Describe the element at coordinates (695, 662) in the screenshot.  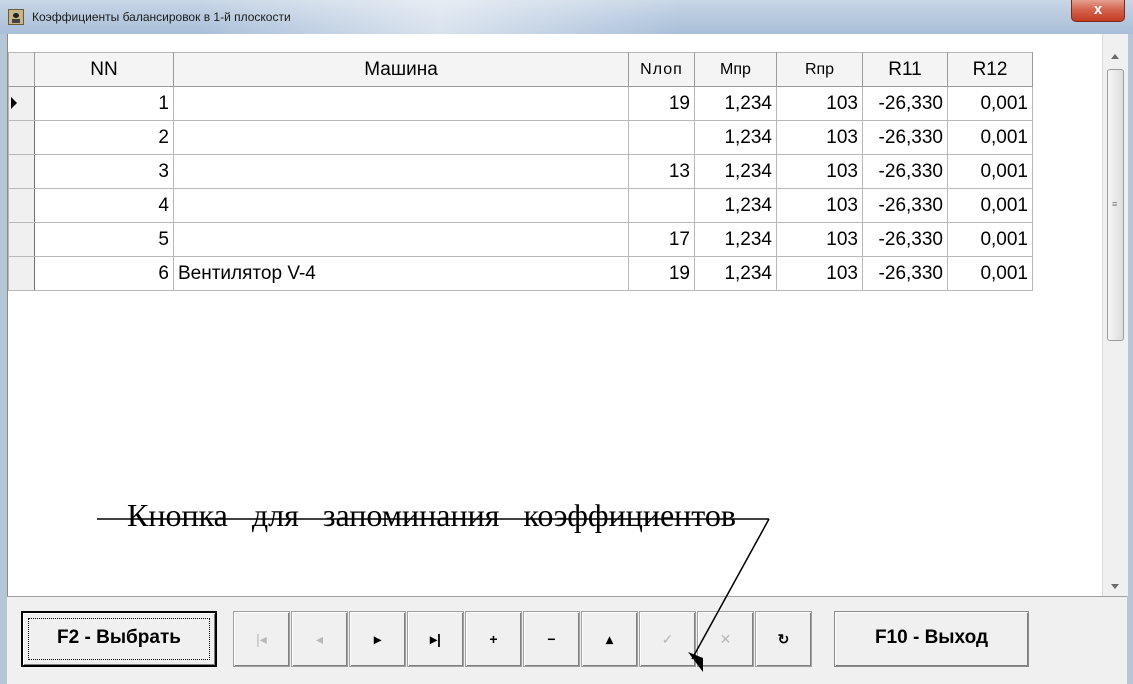
I see `annotation-arrowhead-icon` at that location.